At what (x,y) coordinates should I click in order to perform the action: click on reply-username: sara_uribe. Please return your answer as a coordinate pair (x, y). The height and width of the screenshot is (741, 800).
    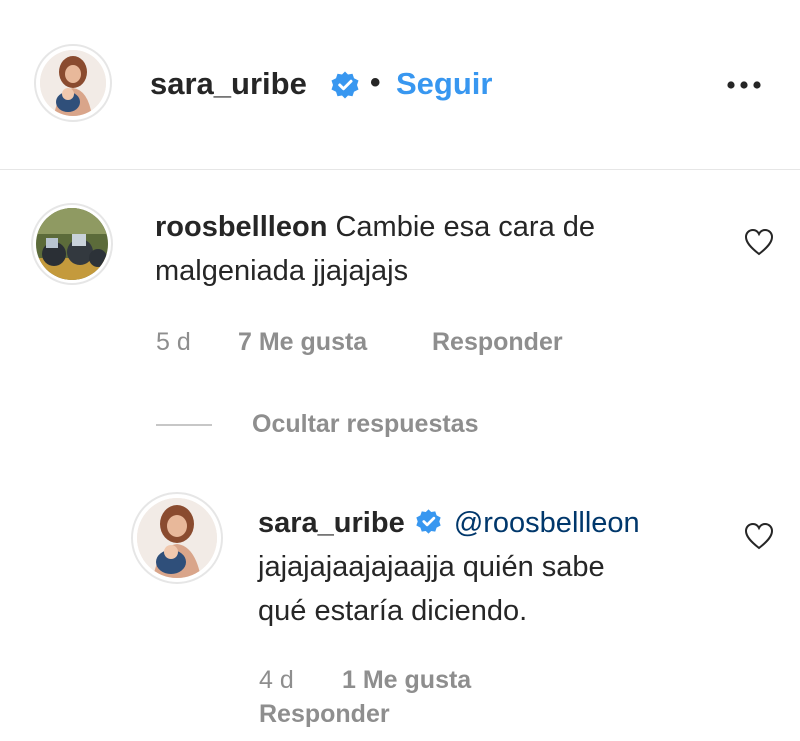
    Looking at the image, I should click on (331, 523).